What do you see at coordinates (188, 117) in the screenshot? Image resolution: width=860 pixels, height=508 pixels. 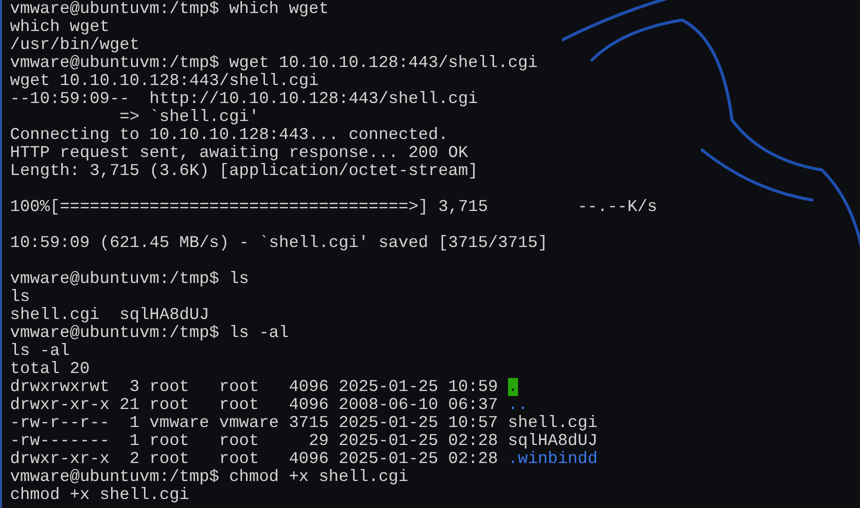 I see `terminal-line: => `shell.cgi'` at bounding box center [188, 117].